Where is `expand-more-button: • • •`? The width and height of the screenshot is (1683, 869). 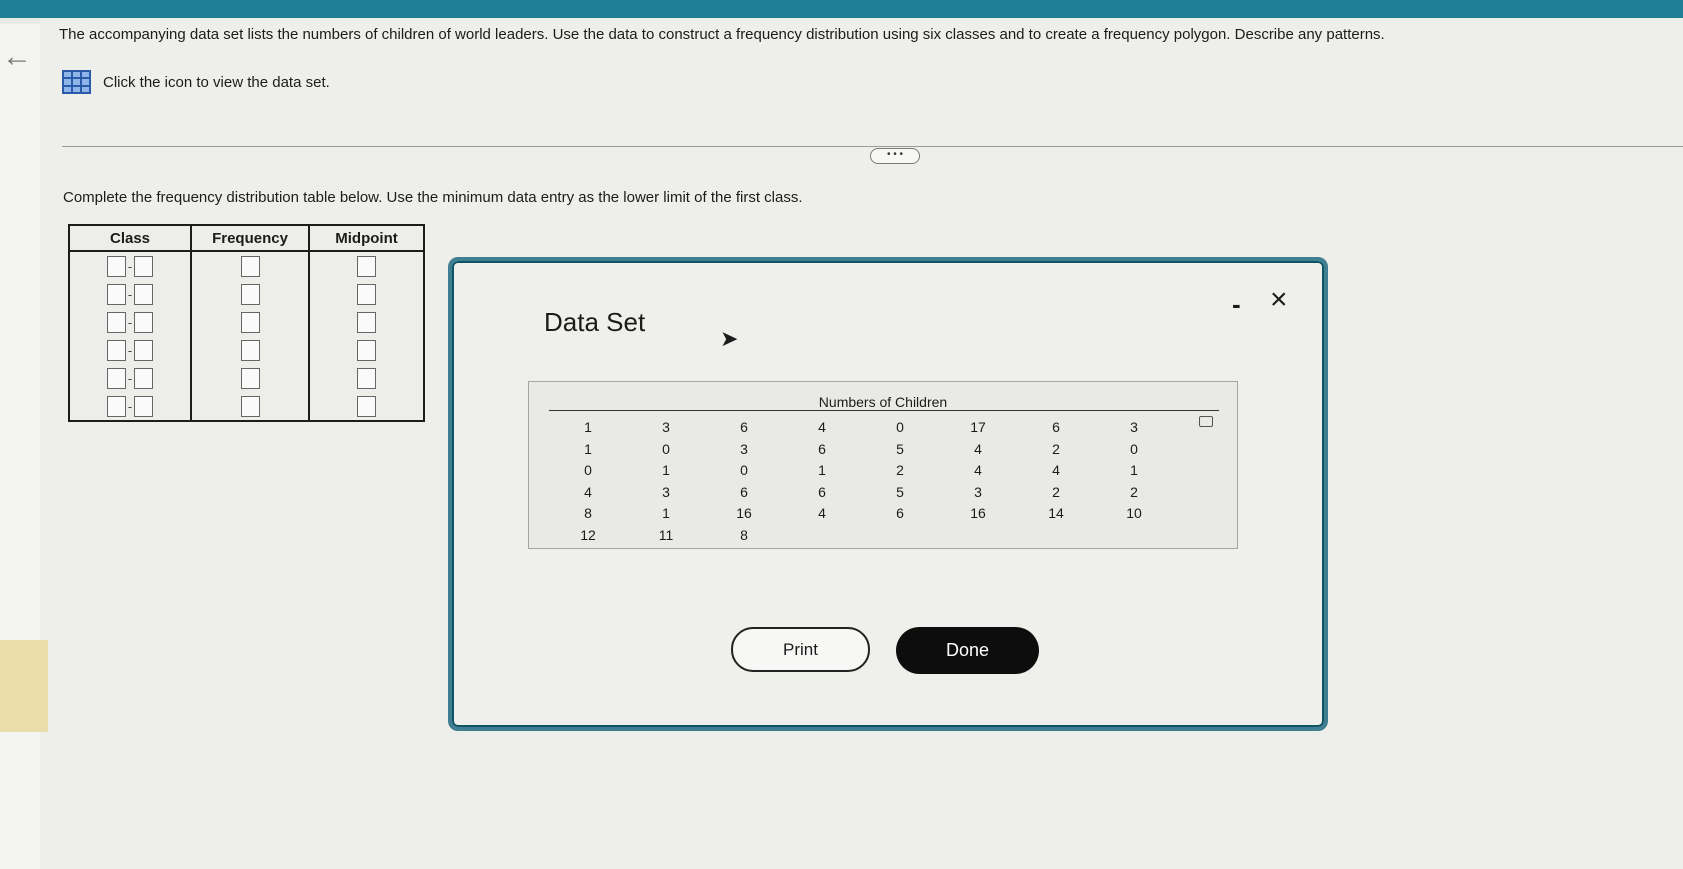 expand-more-button: • • • is located at coordinates (895, 156).